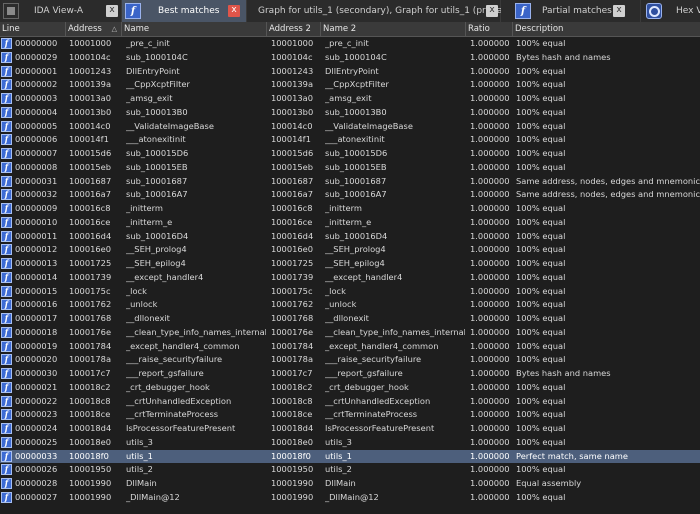 The width and height of the screenshot is (700, 514). I want to click on line-cell: 00000030, so click(36, 373).